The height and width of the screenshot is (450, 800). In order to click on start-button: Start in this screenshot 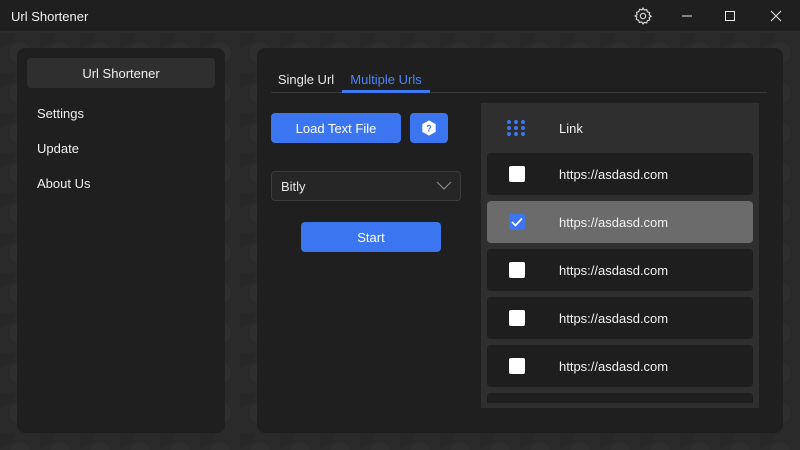, I will do `click(371, 237)`.